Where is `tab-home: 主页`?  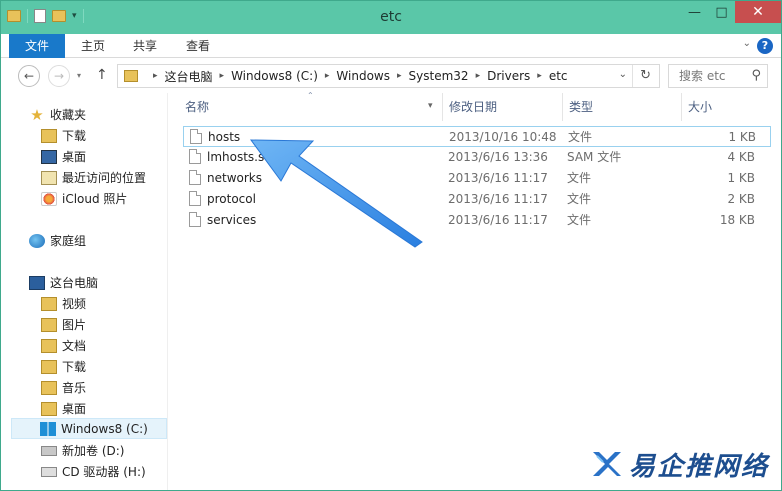
tab-home: 主页 is located at coordinates (93, 46).